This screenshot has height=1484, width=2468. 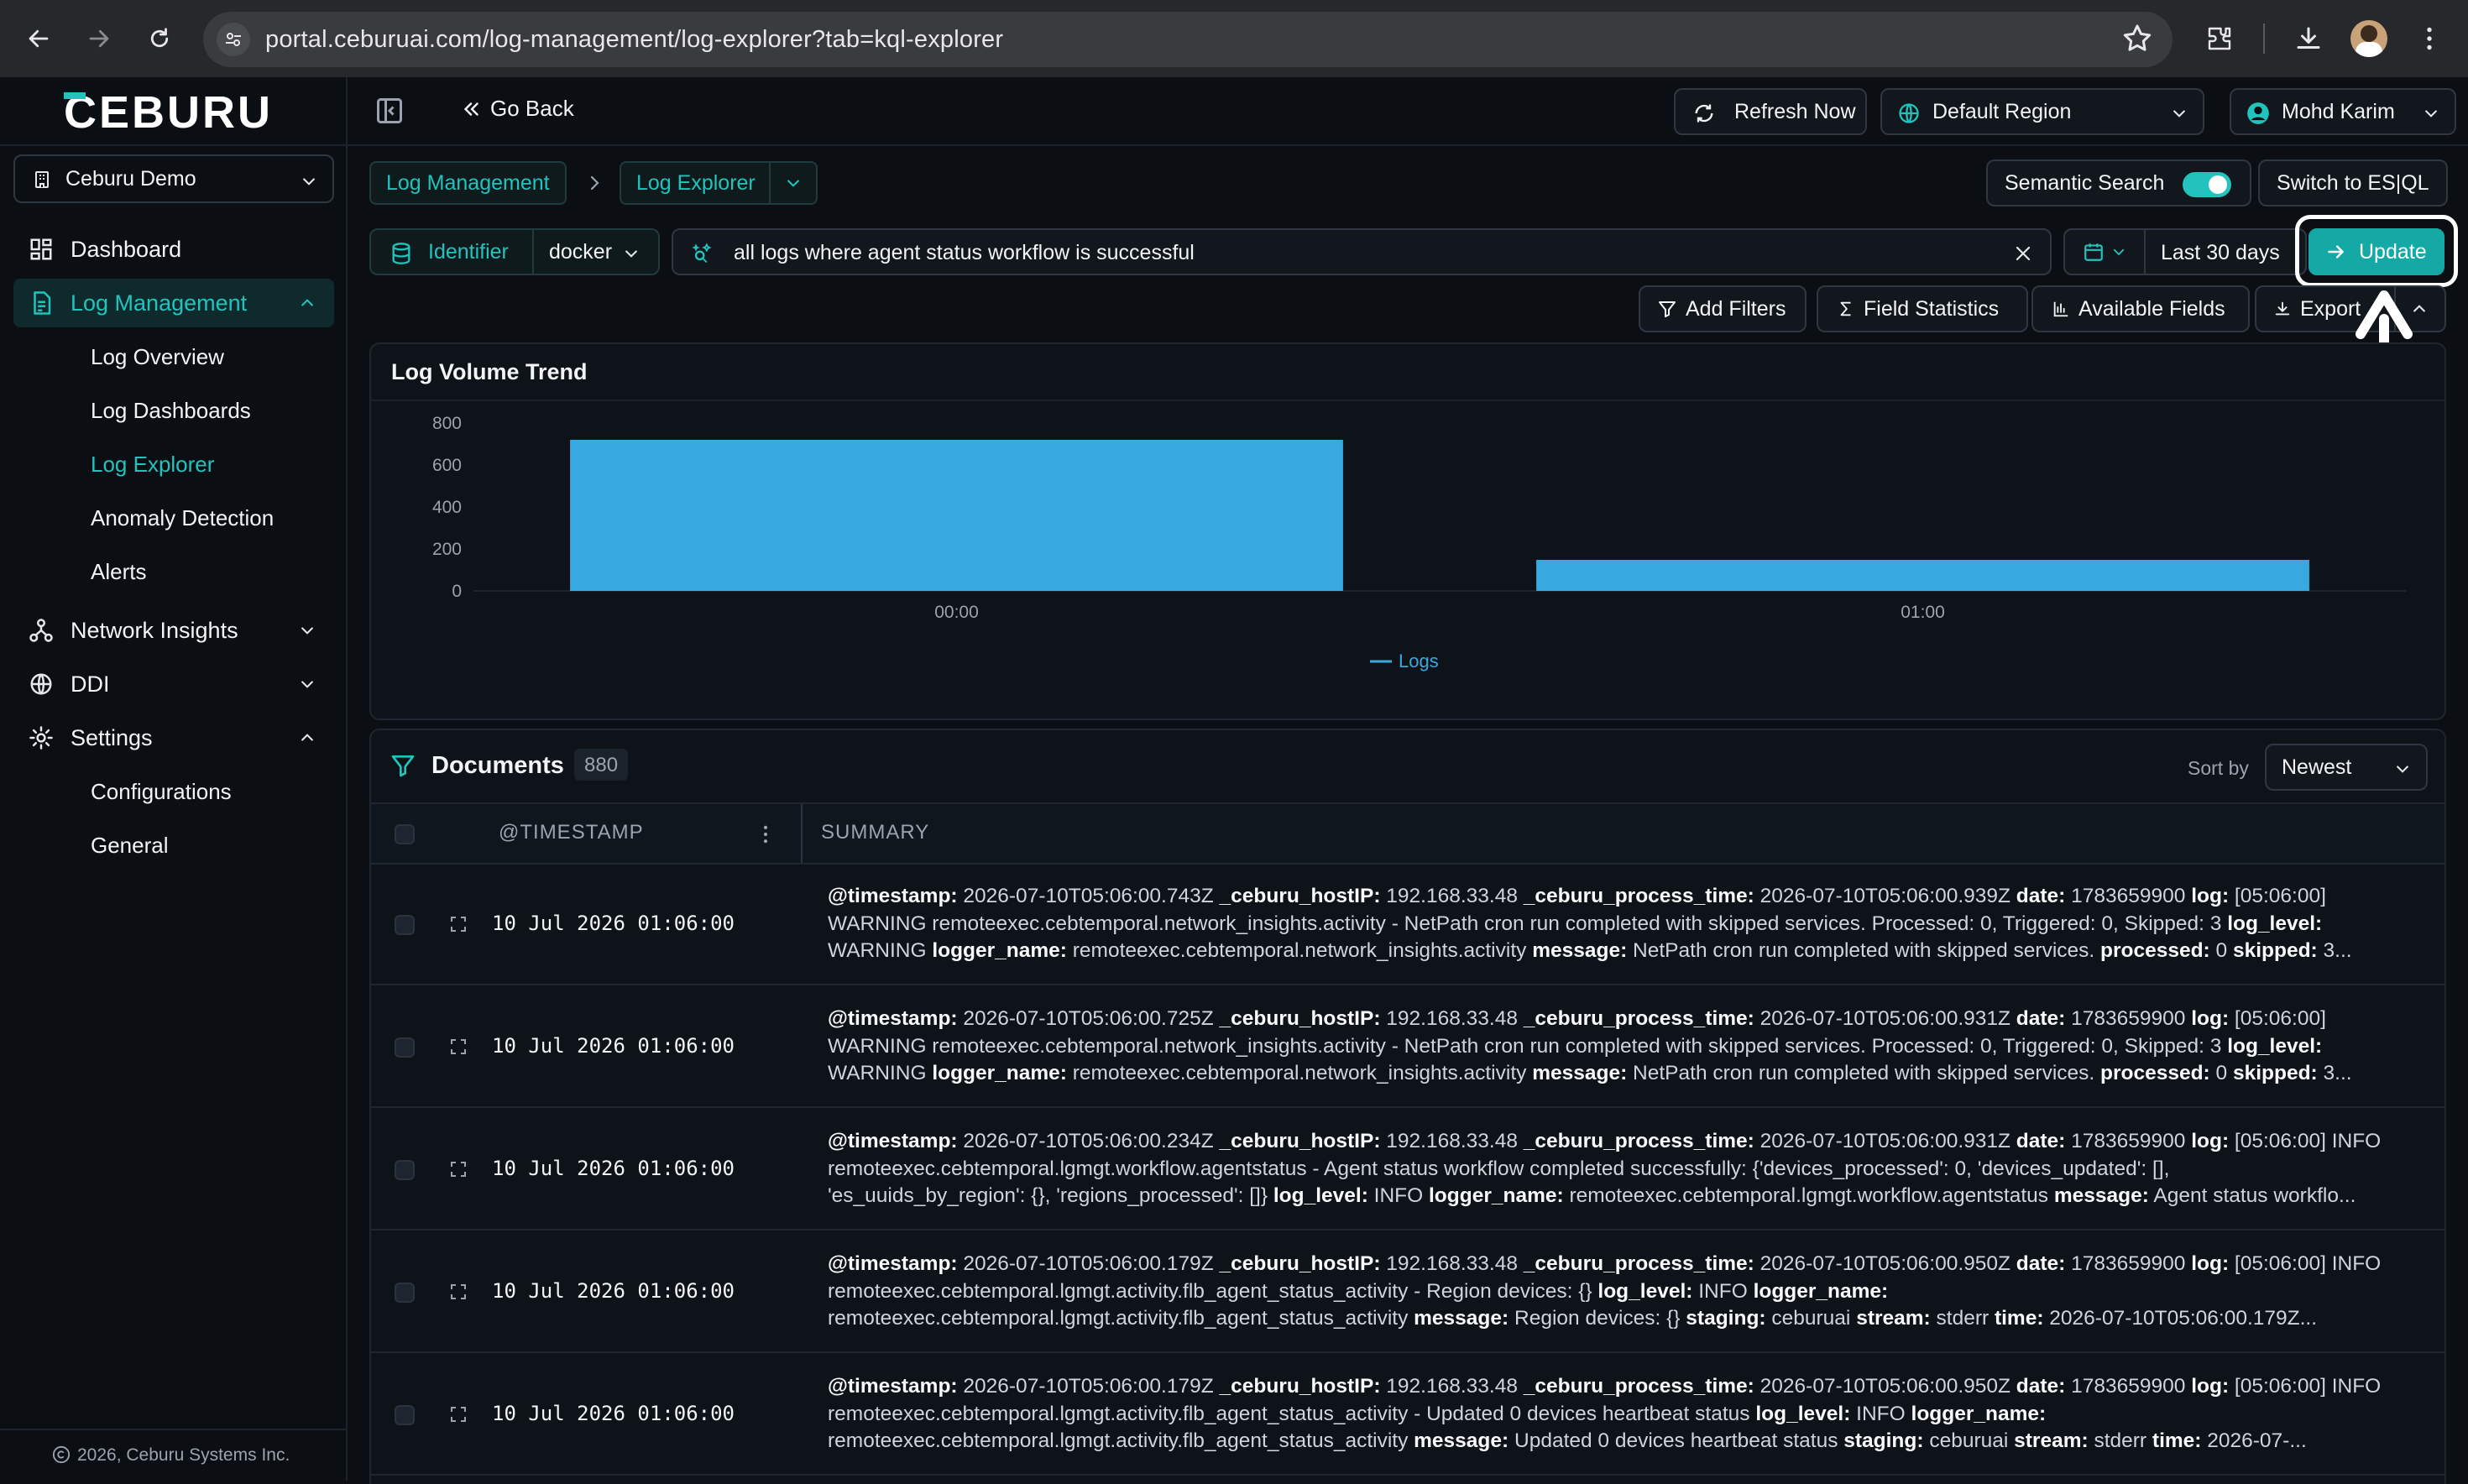 What do you see at coordinates (2343, 111) in the screenshot?
I see `user-menu: Mohd Karim` at bounding box center [2343, 111].